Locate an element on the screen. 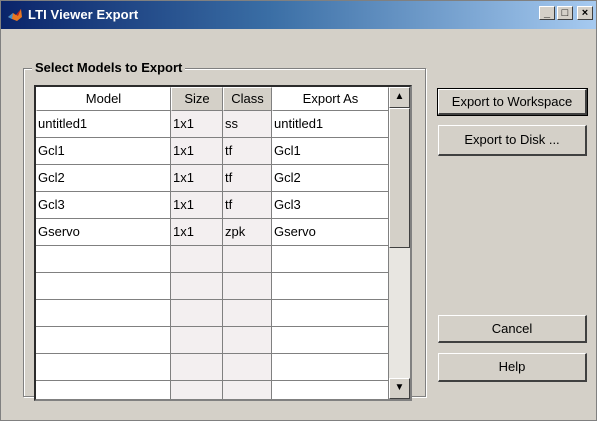  minimize-button: _ is located at coordinates (547, 13).